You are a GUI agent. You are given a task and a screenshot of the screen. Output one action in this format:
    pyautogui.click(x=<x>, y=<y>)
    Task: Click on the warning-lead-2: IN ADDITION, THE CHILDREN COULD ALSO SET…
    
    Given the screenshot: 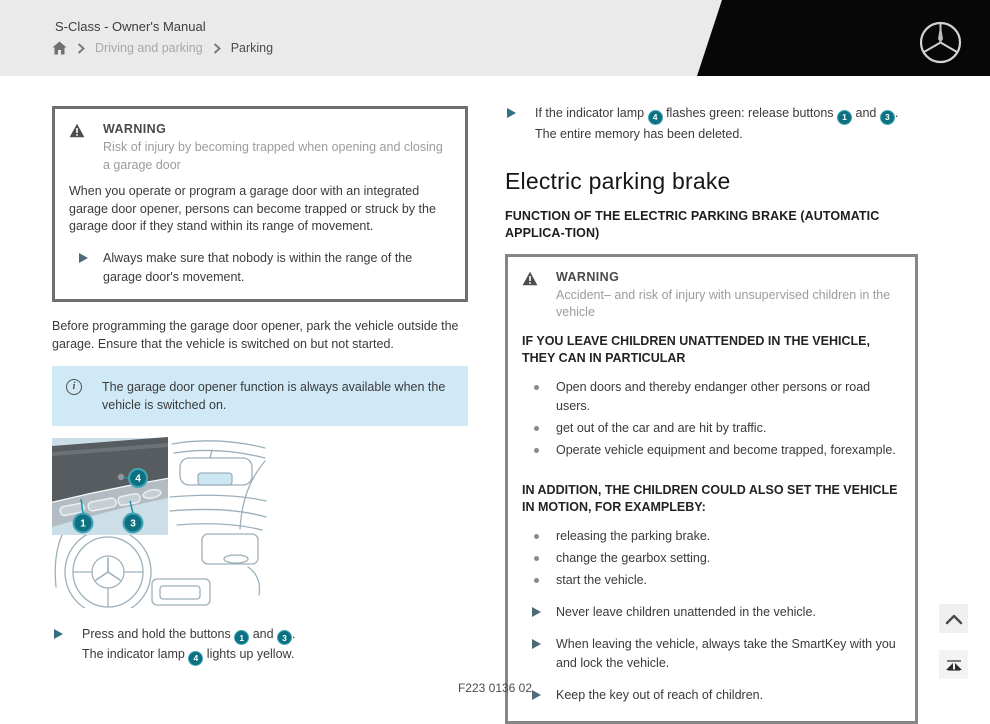 What is the action you would take?
    pyautogui.click(x=710, y=498)
    